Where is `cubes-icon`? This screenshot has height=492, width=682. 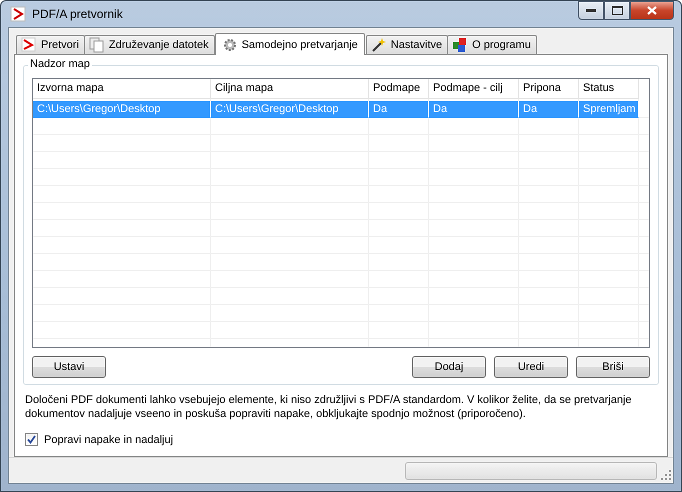 cubes-icon is located at coordinates (460, 45).